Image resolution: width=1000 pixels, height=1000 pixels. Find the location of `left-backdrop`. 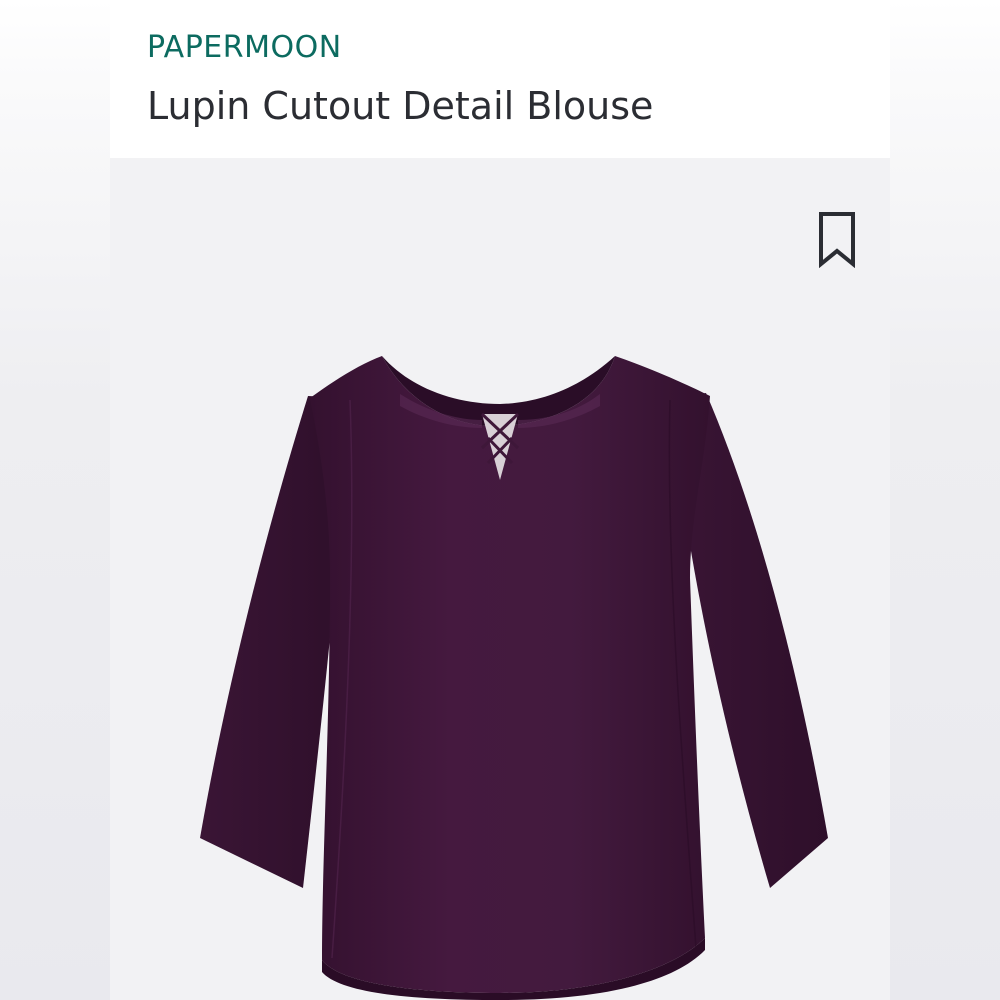

left-backdrop is located at coordinates (55, 500).